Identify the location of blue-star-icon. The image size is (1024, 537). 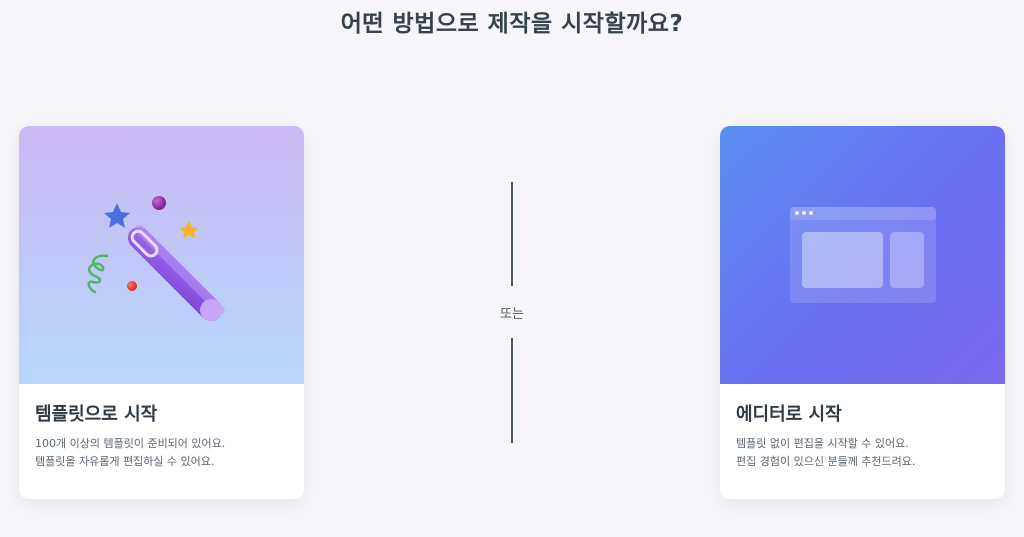
(117, 215).